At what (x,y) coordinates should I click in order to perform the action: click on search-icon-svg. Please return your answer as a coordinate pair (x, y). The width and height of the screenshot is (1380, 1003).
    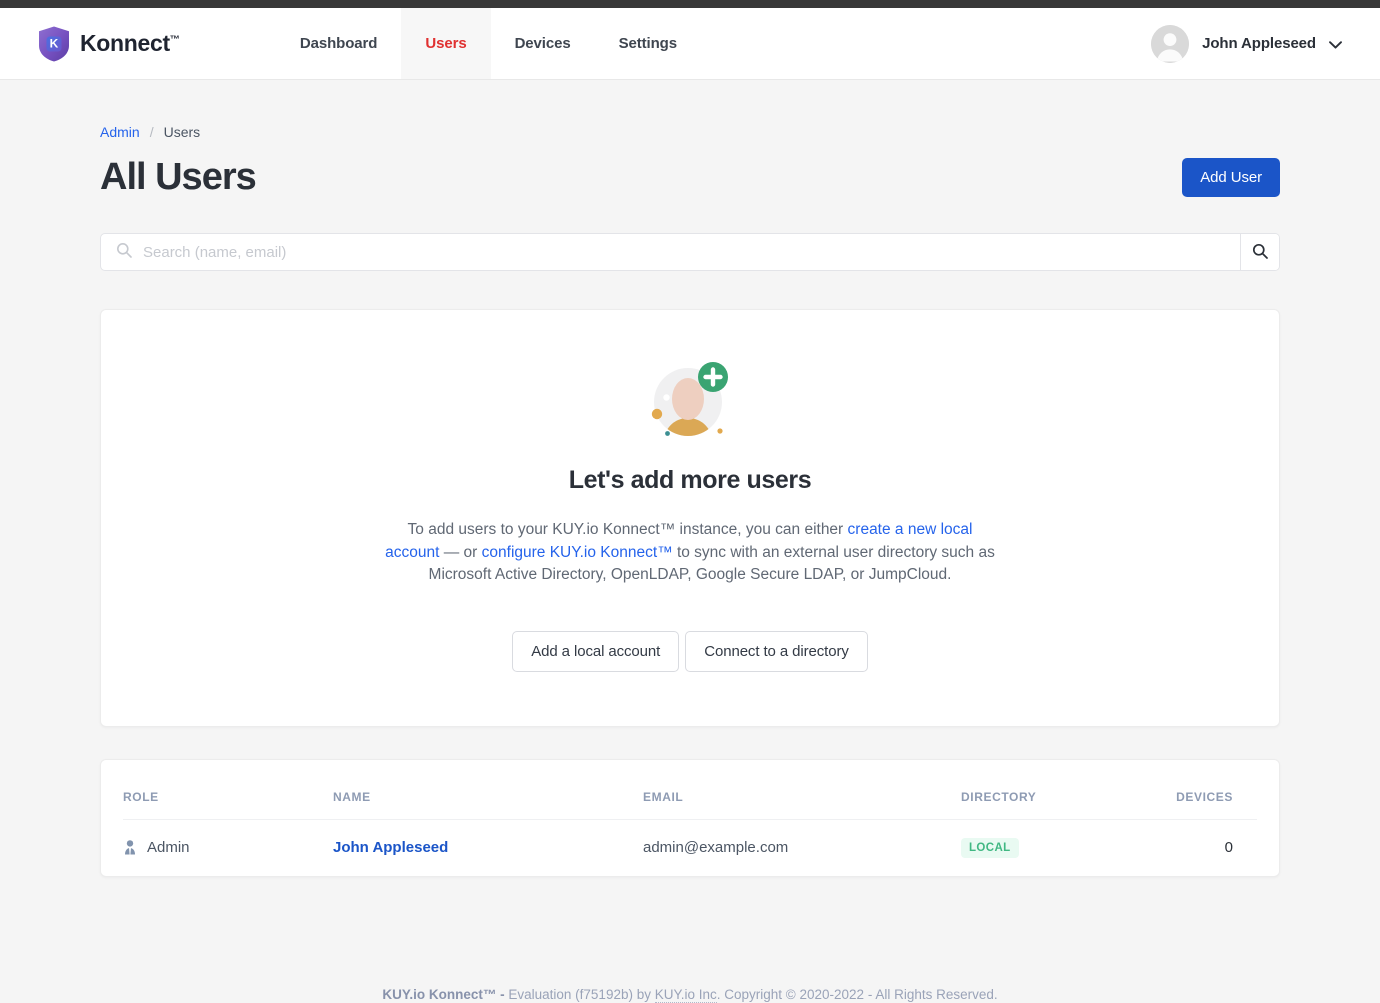
    Looking at the image, I should click on (124, 250).